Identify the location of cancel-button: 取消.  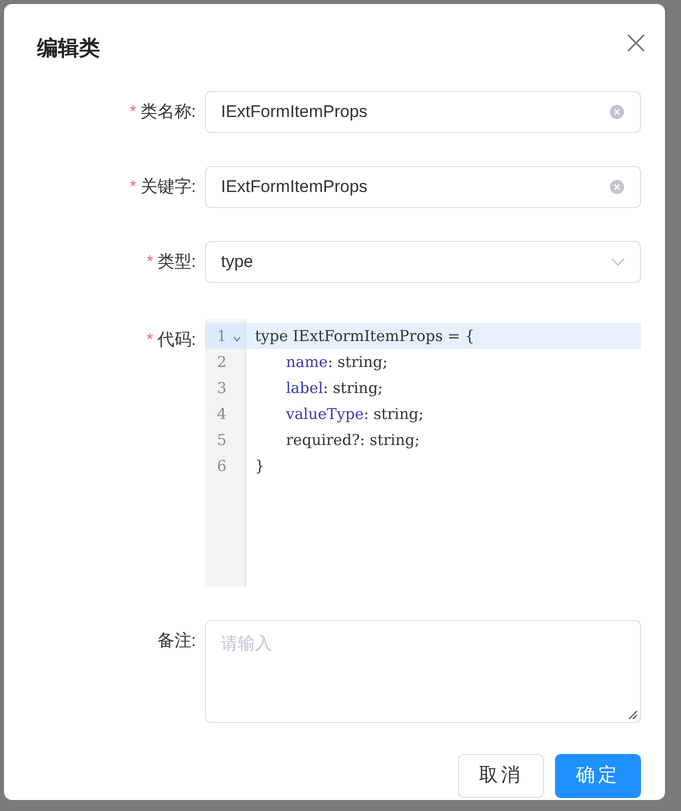
(501, 776).